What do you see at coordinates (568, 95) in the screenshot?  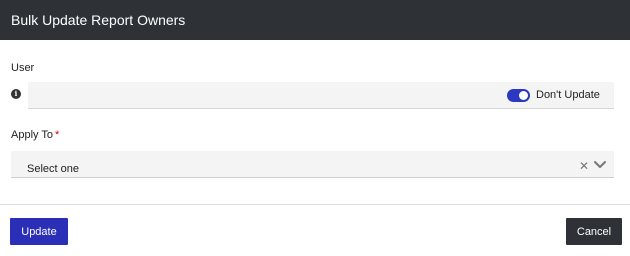 I see `dont-update-label: Don't Update` at bounding box center [568, 95].